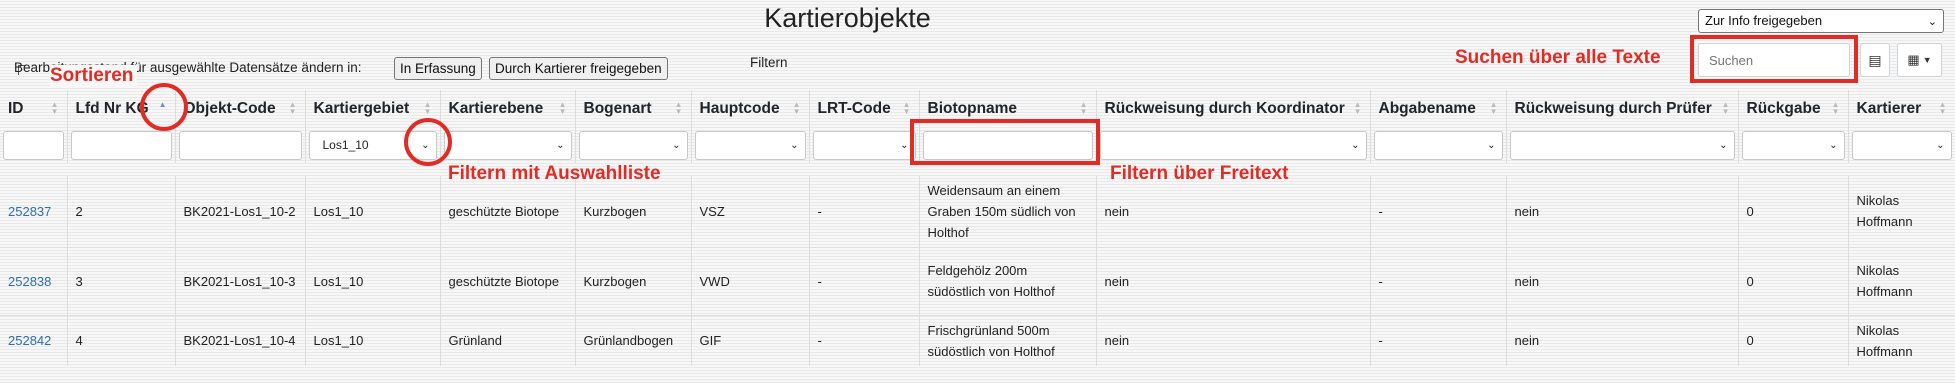  Describe the element at coordinates (1901, 108) in the screenshot. I see `col-kartierer: Kartierer ▲ ▼` at that location.